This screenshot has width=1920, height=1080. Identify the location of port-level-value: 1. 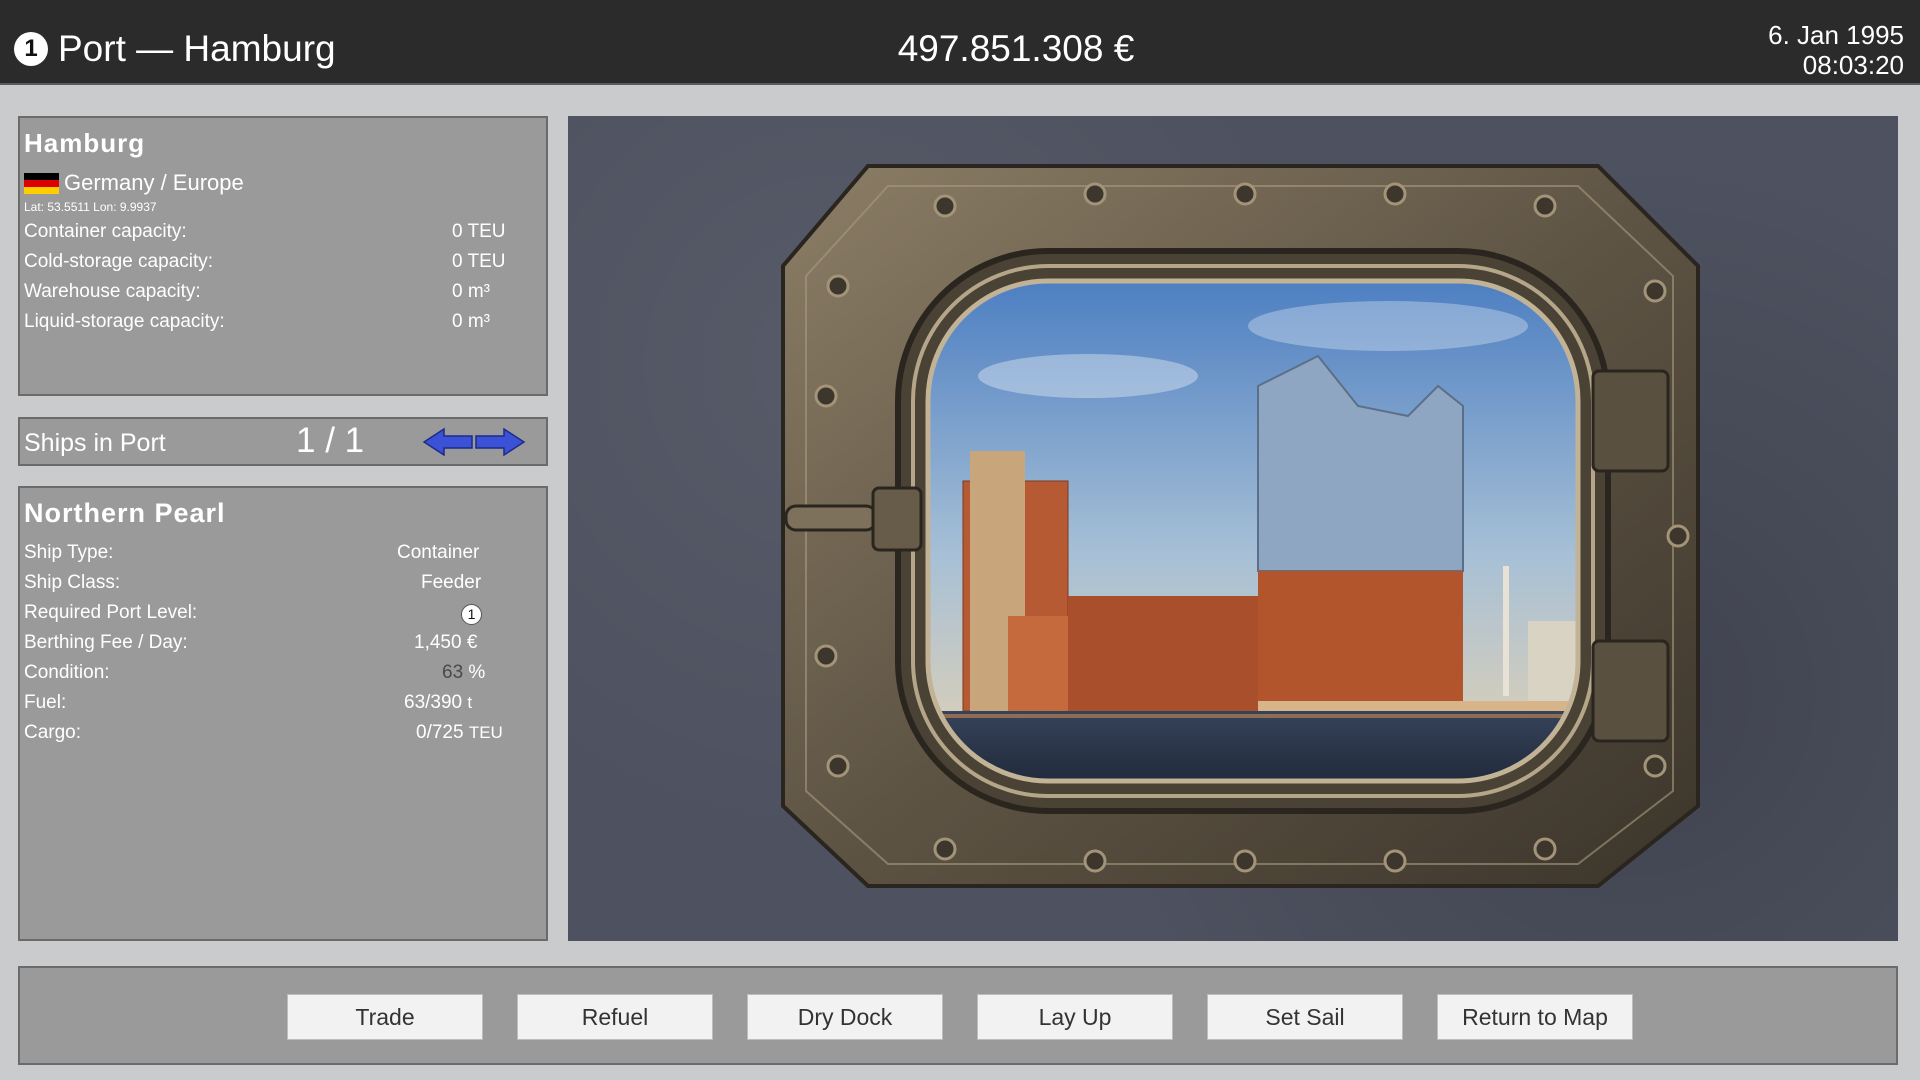
(471, 614).